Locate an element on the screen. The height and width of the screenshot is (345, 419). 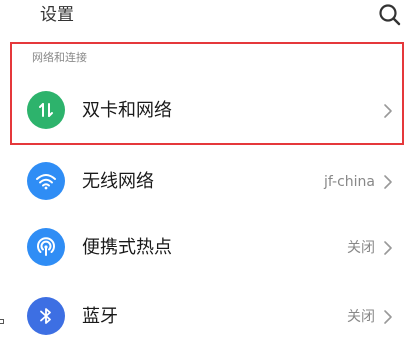
dual-sim-icon is located at coordinates (46, 110).